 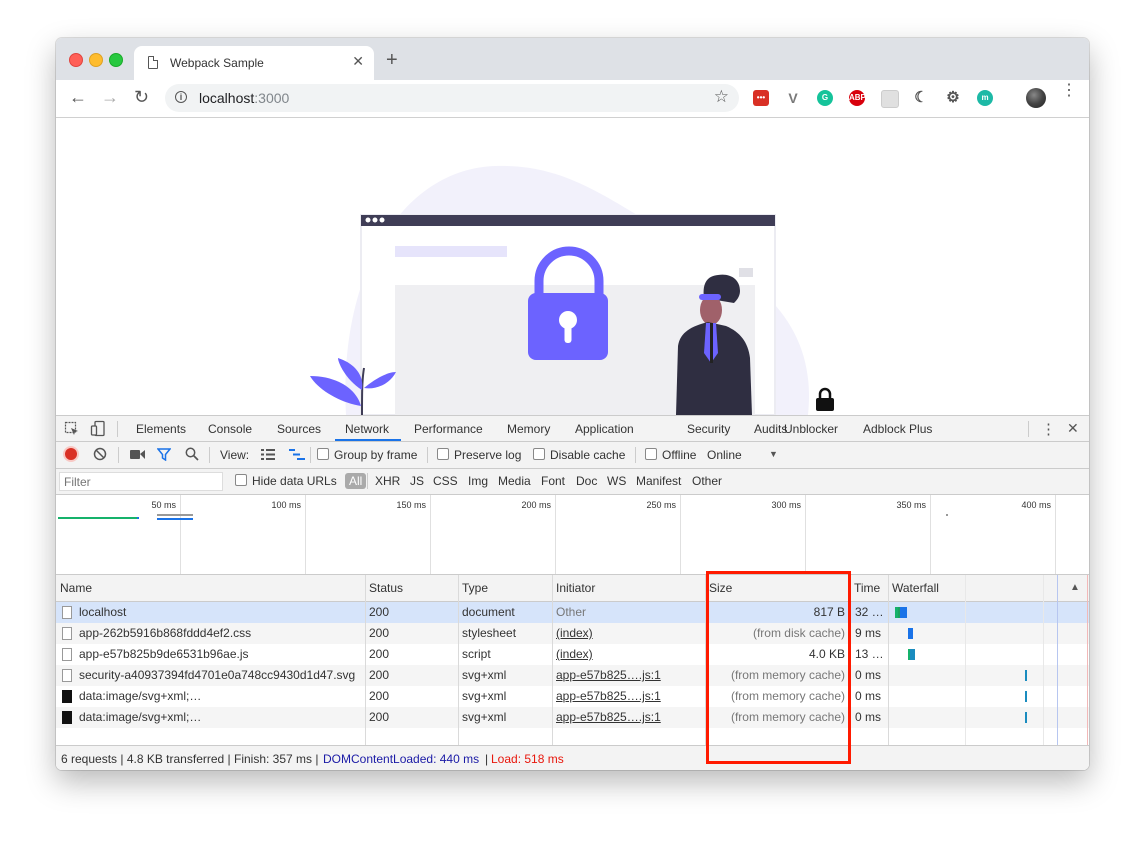 I want to click on active-tab-indicator, so click(x=368, y=440).